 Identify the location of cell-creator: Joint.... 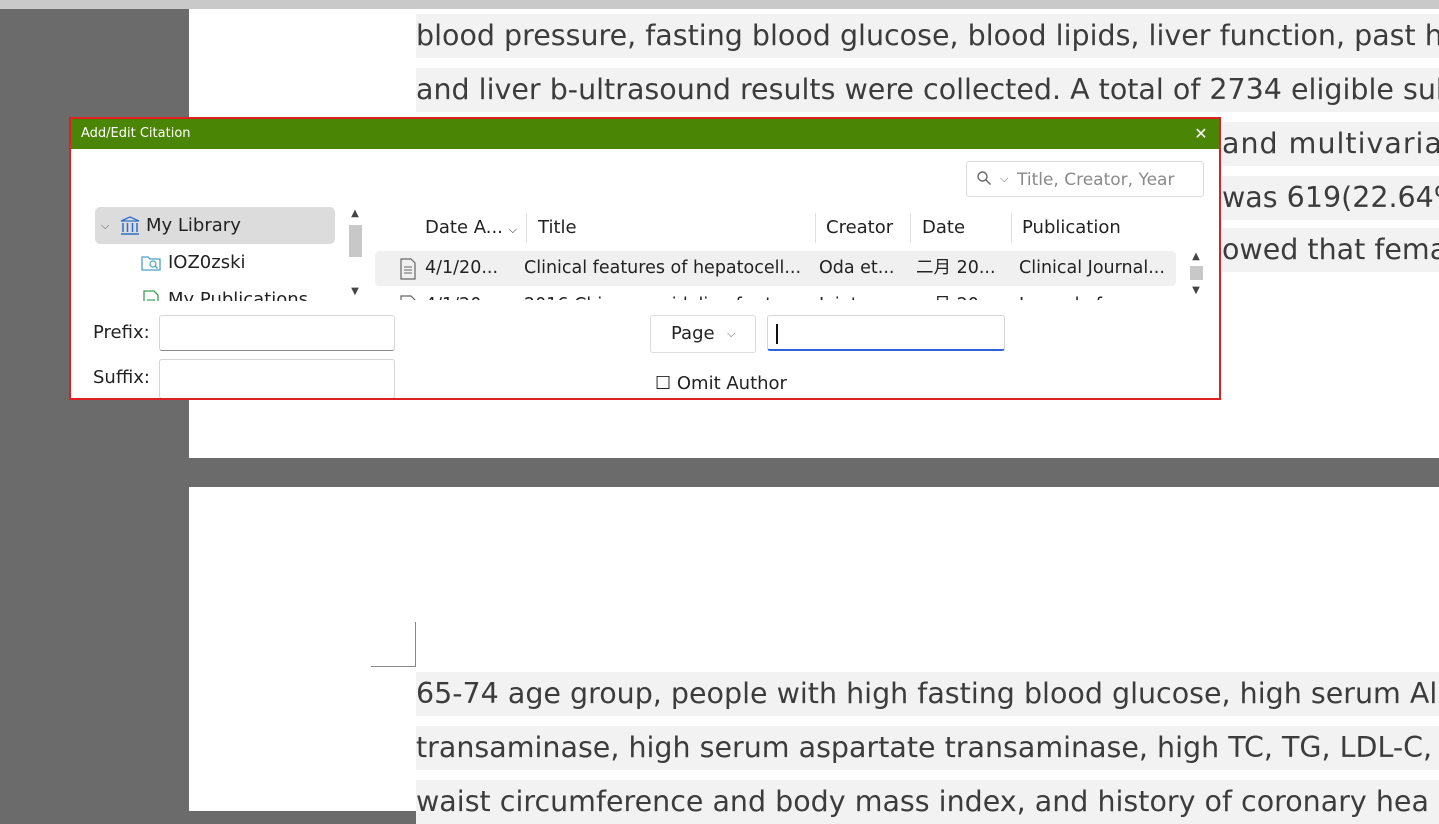
(859, 294).